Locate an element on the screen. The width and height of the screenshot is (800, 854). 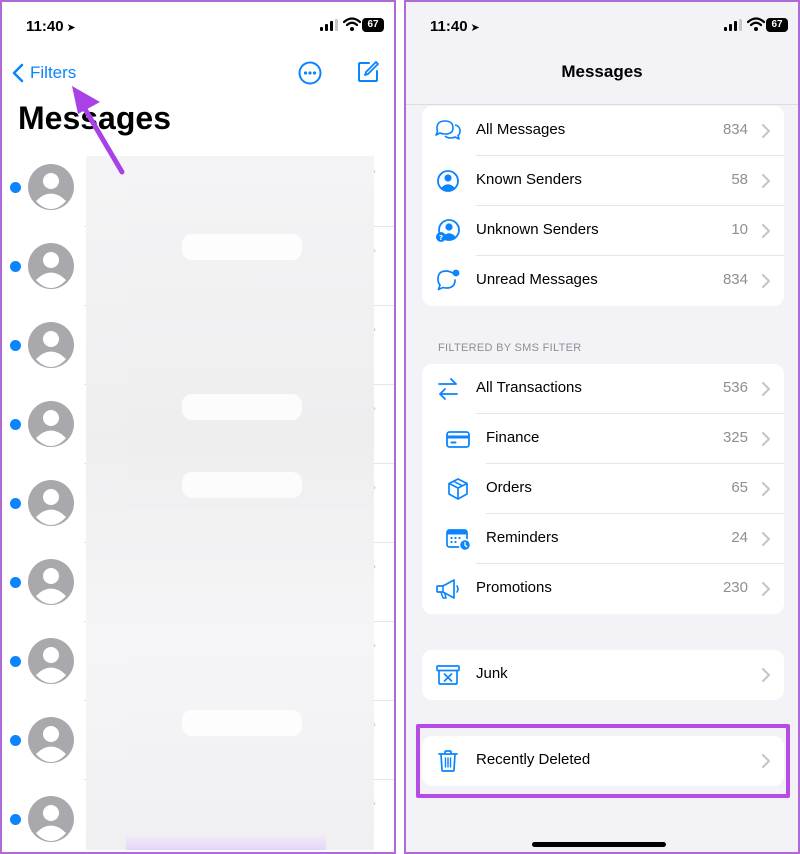
junk-icon is located at coordinates (448, 675).